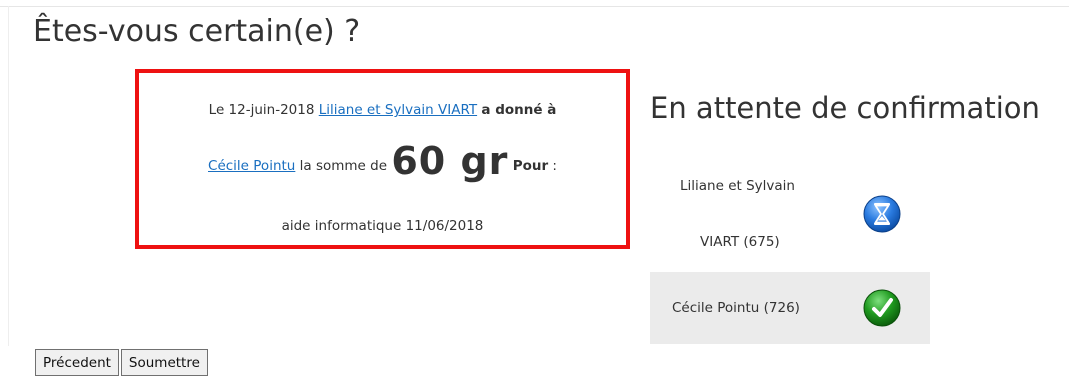  Describe the element at coordinates (398, 110) in the screenshot. I see `giver-link: Liliane et Sylvain VIART` at that location.